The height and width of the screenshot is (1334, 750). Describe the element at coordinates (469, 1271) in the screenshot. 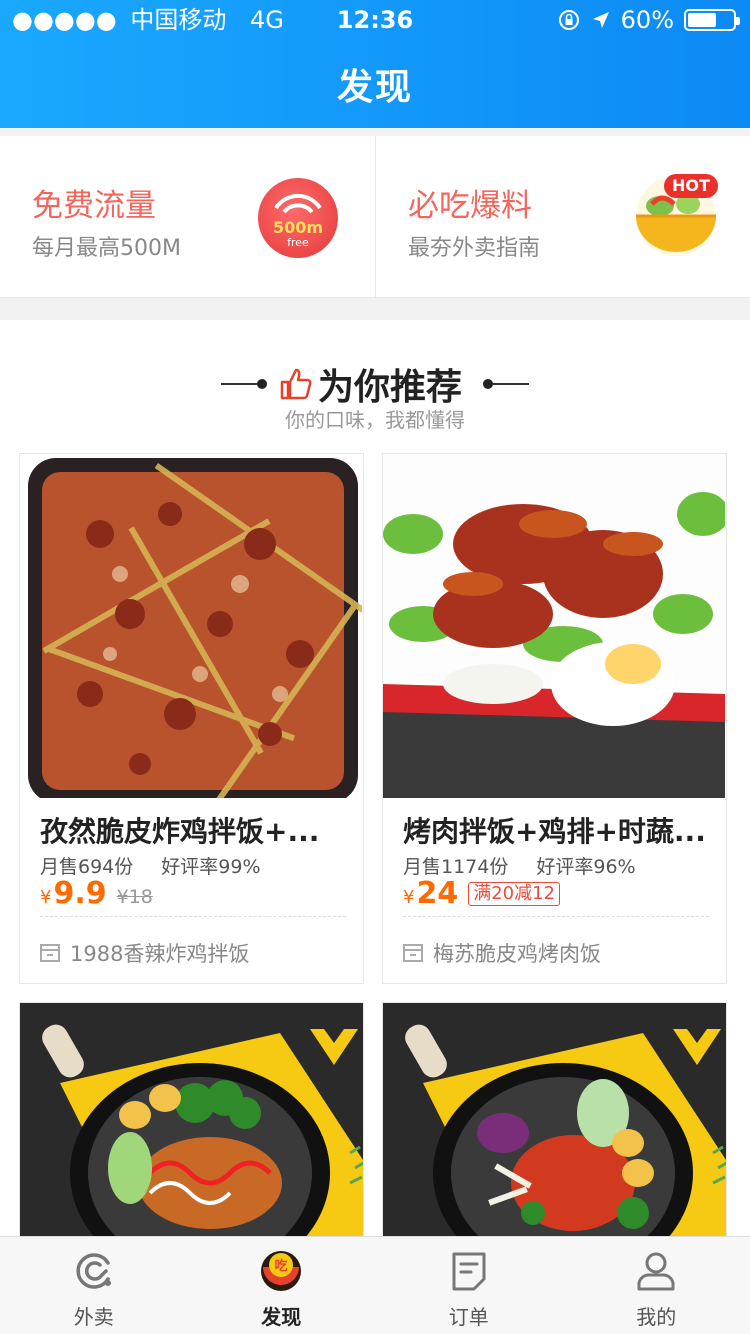

I see `order-icon` at that location.